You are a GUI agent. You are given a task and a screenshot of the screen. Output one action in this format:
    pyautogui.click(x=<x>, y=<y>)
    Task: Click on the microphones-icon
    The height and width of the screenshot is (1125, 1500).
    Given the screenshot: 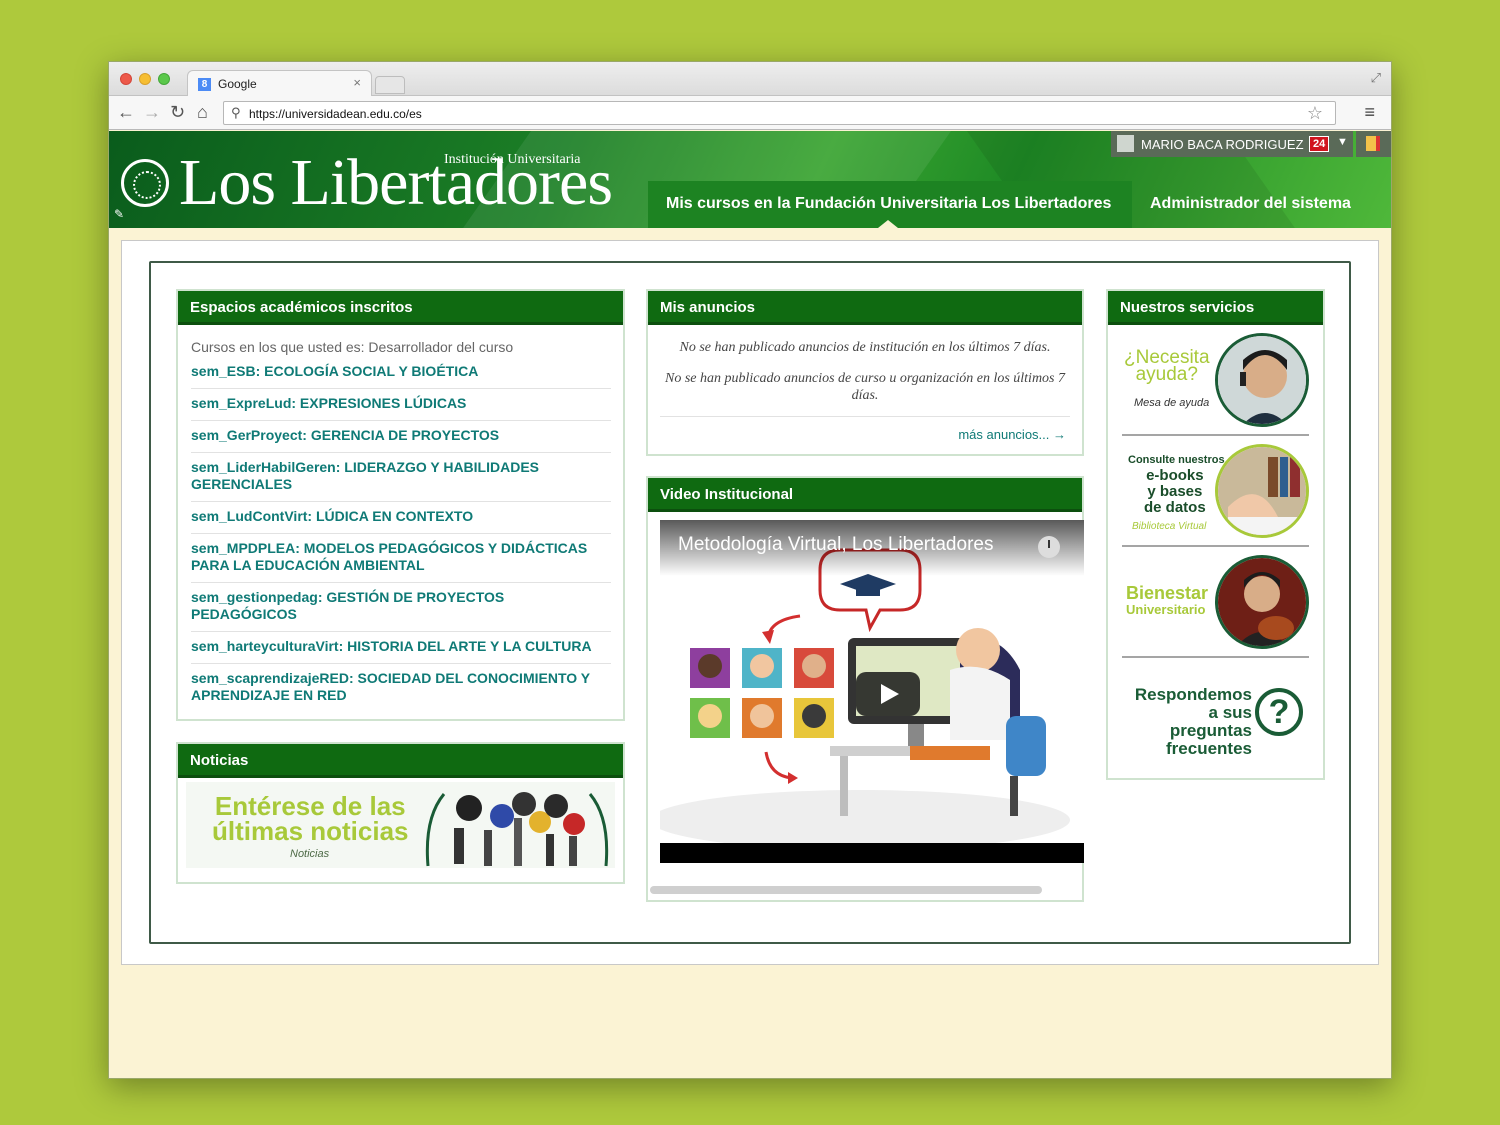 What is the action you would take?
    pyautogui.click(x=517, y=829)
    